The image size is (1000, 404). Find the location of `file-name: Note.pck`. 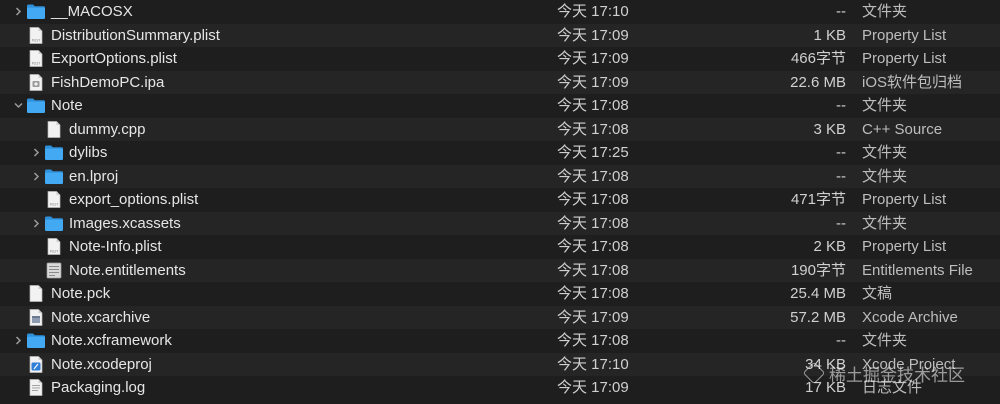

file-name: Note.pck is located at coordinates (81, 293).